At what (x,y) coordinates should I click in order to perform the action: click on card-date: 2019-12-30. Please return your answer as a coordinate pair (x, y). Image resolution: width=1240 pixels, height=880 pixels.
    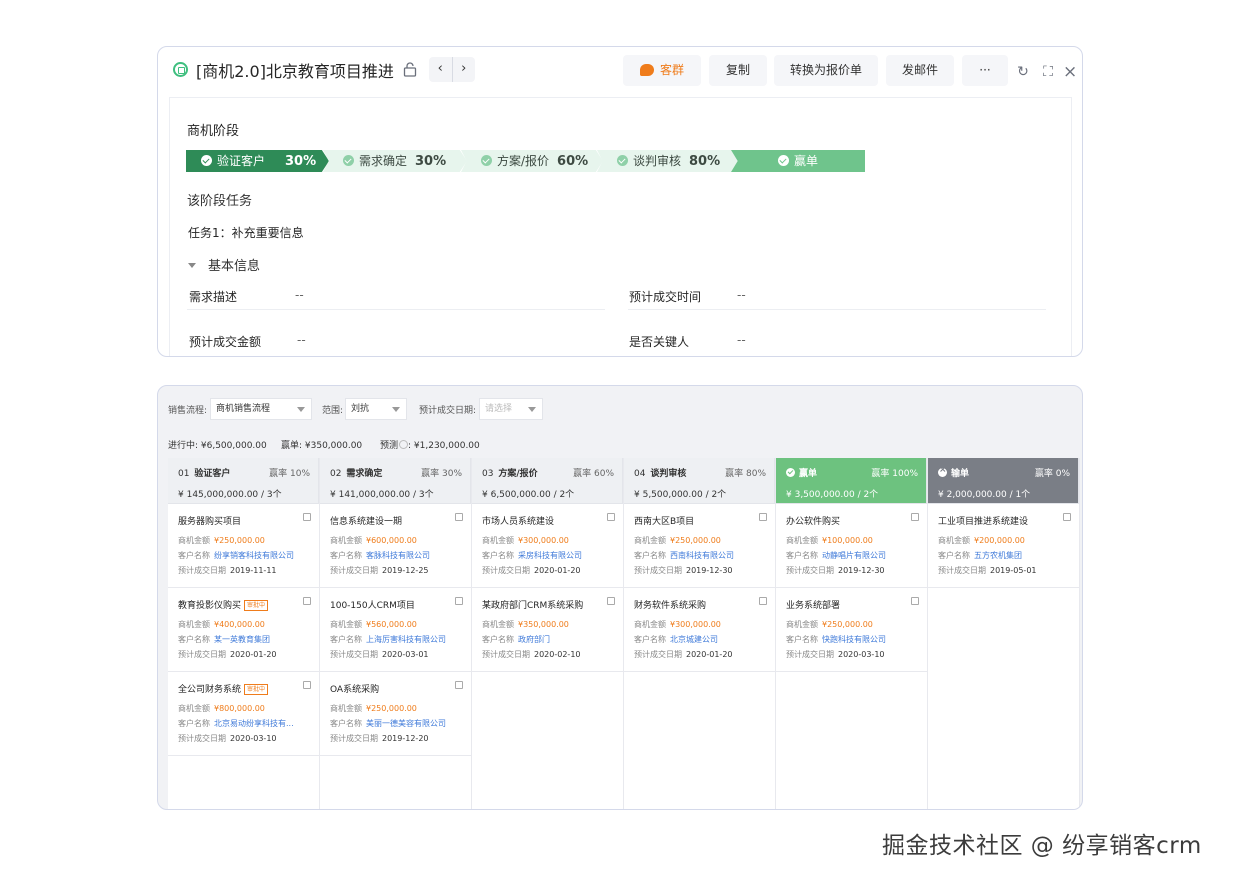
    Looking at the image, I should click on (861, 570).